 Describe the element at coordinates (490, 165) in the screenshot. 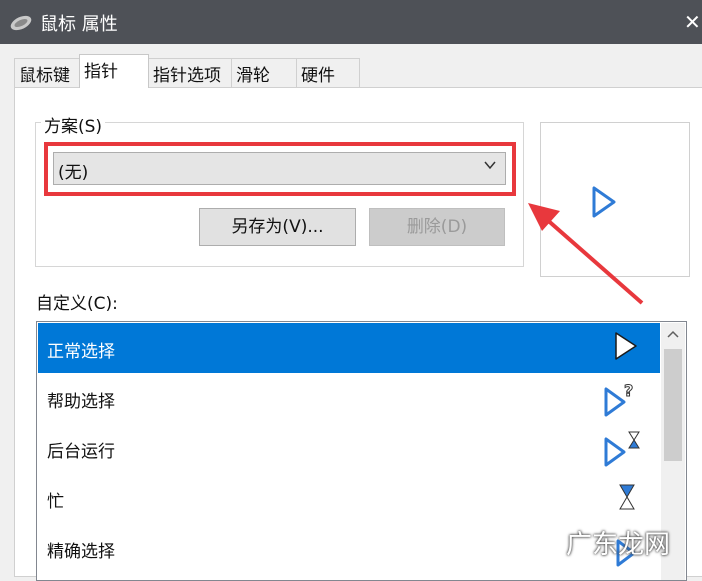

I see `chevron-down-icon` at that location.